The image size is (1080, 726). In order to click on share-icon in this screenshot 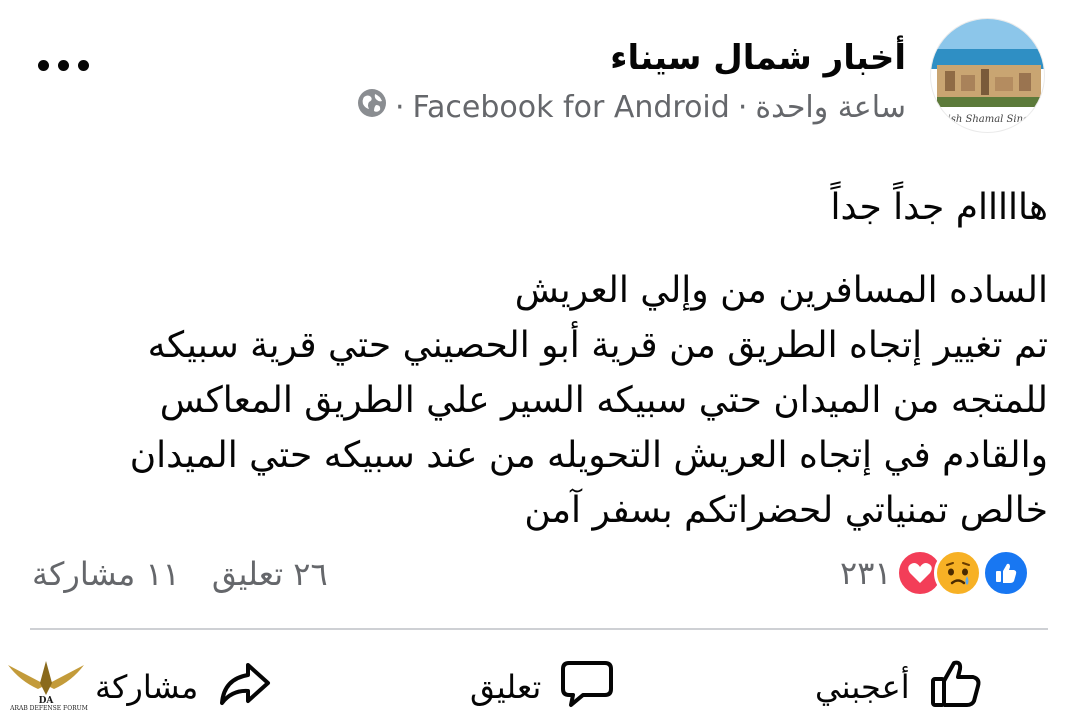, I will do `click(244, 687)`.